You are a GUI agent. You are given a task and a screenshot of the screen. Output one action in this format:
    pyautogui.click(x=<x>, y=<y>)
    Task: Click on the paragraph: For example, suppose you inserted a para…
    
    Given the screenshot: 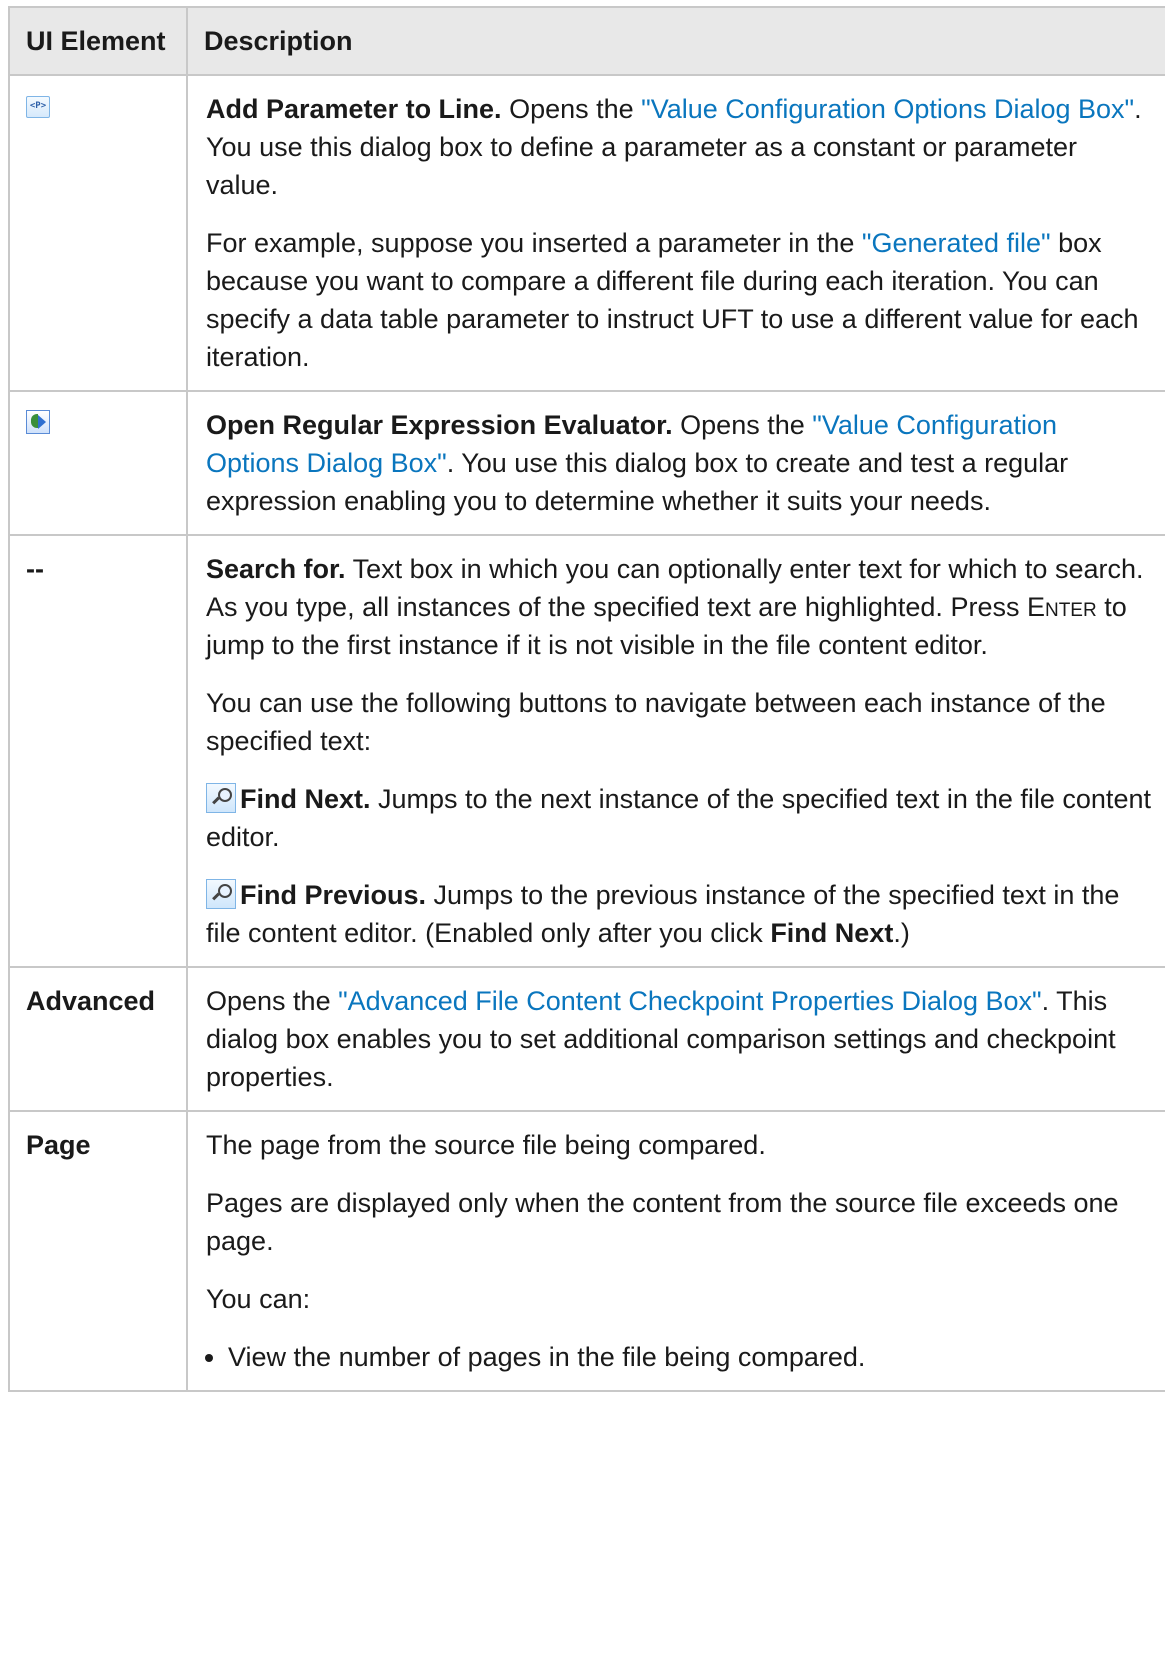 What is the action you would take?
    pyautogui.click(x=672, y=300)
    